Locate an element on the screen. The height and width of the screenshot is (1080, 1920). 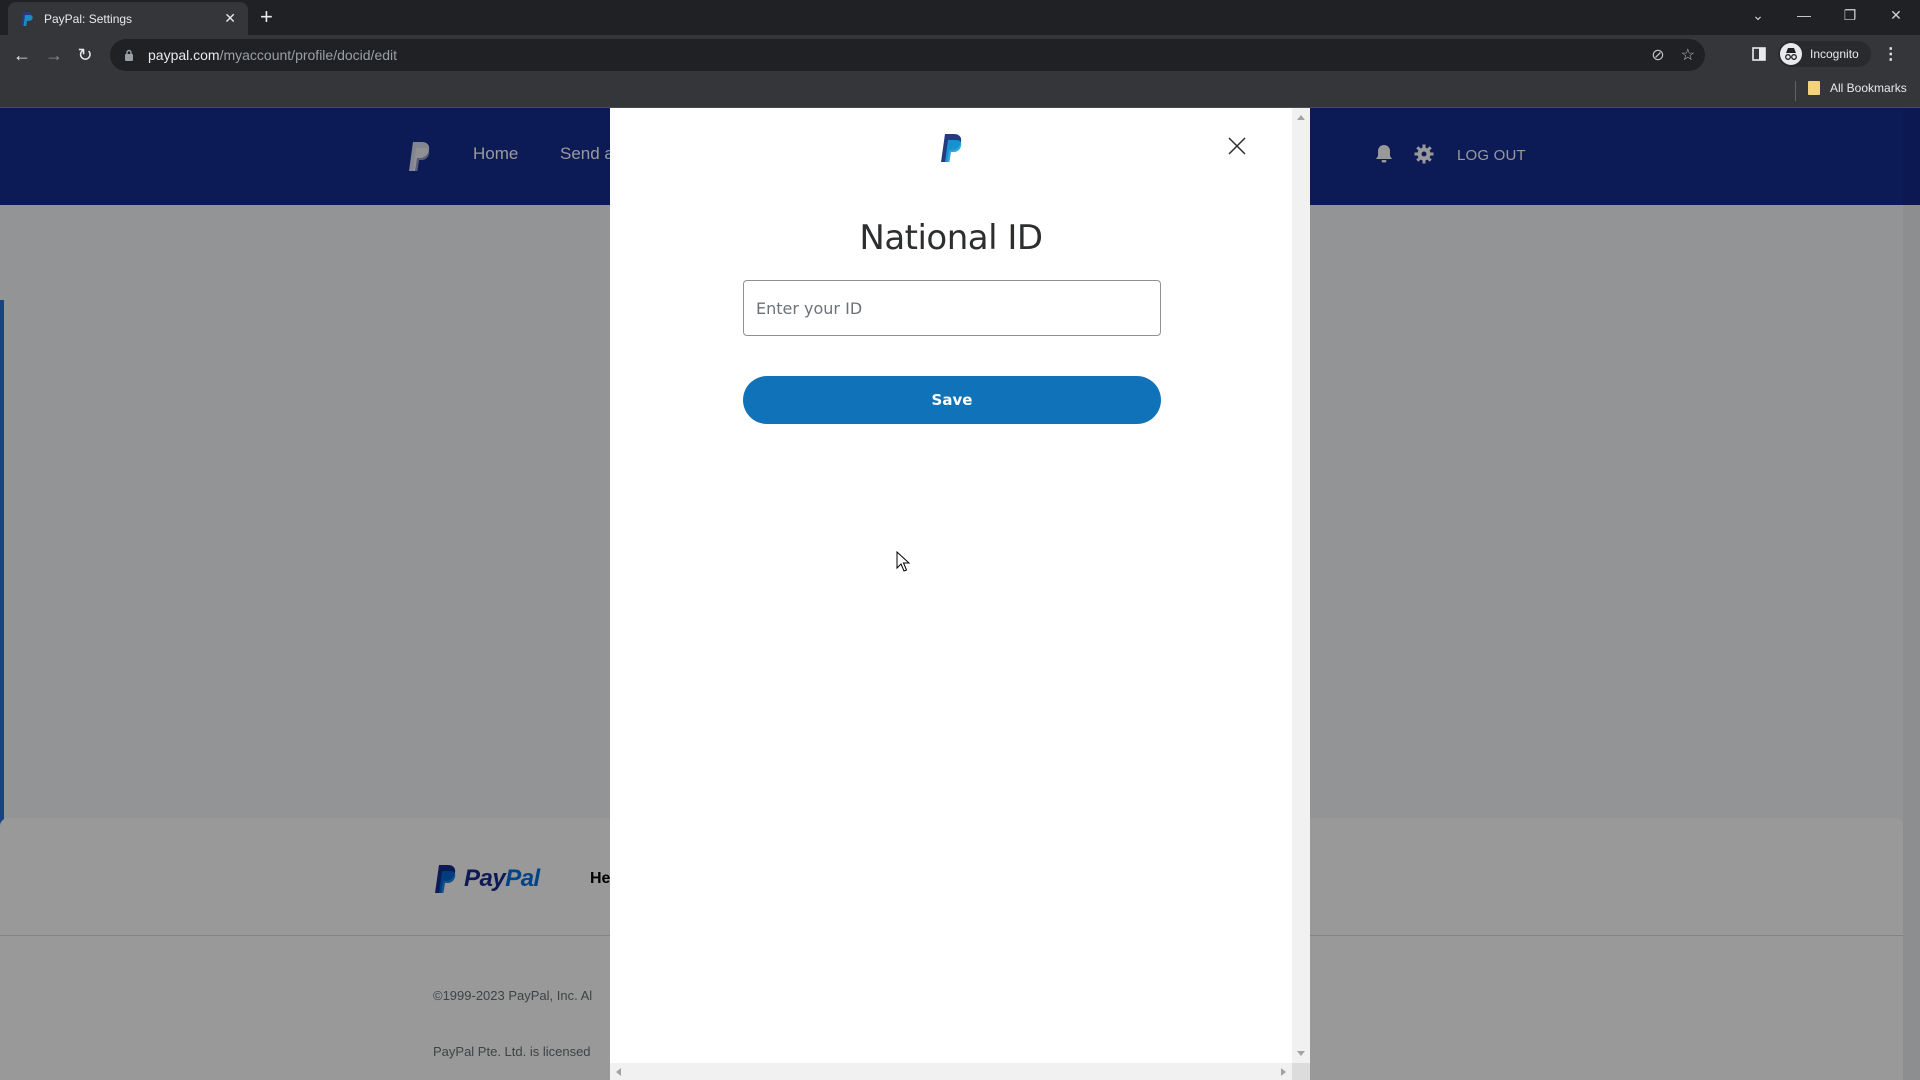
restore-icon: ❐ is located at coordinates (1850, 15).